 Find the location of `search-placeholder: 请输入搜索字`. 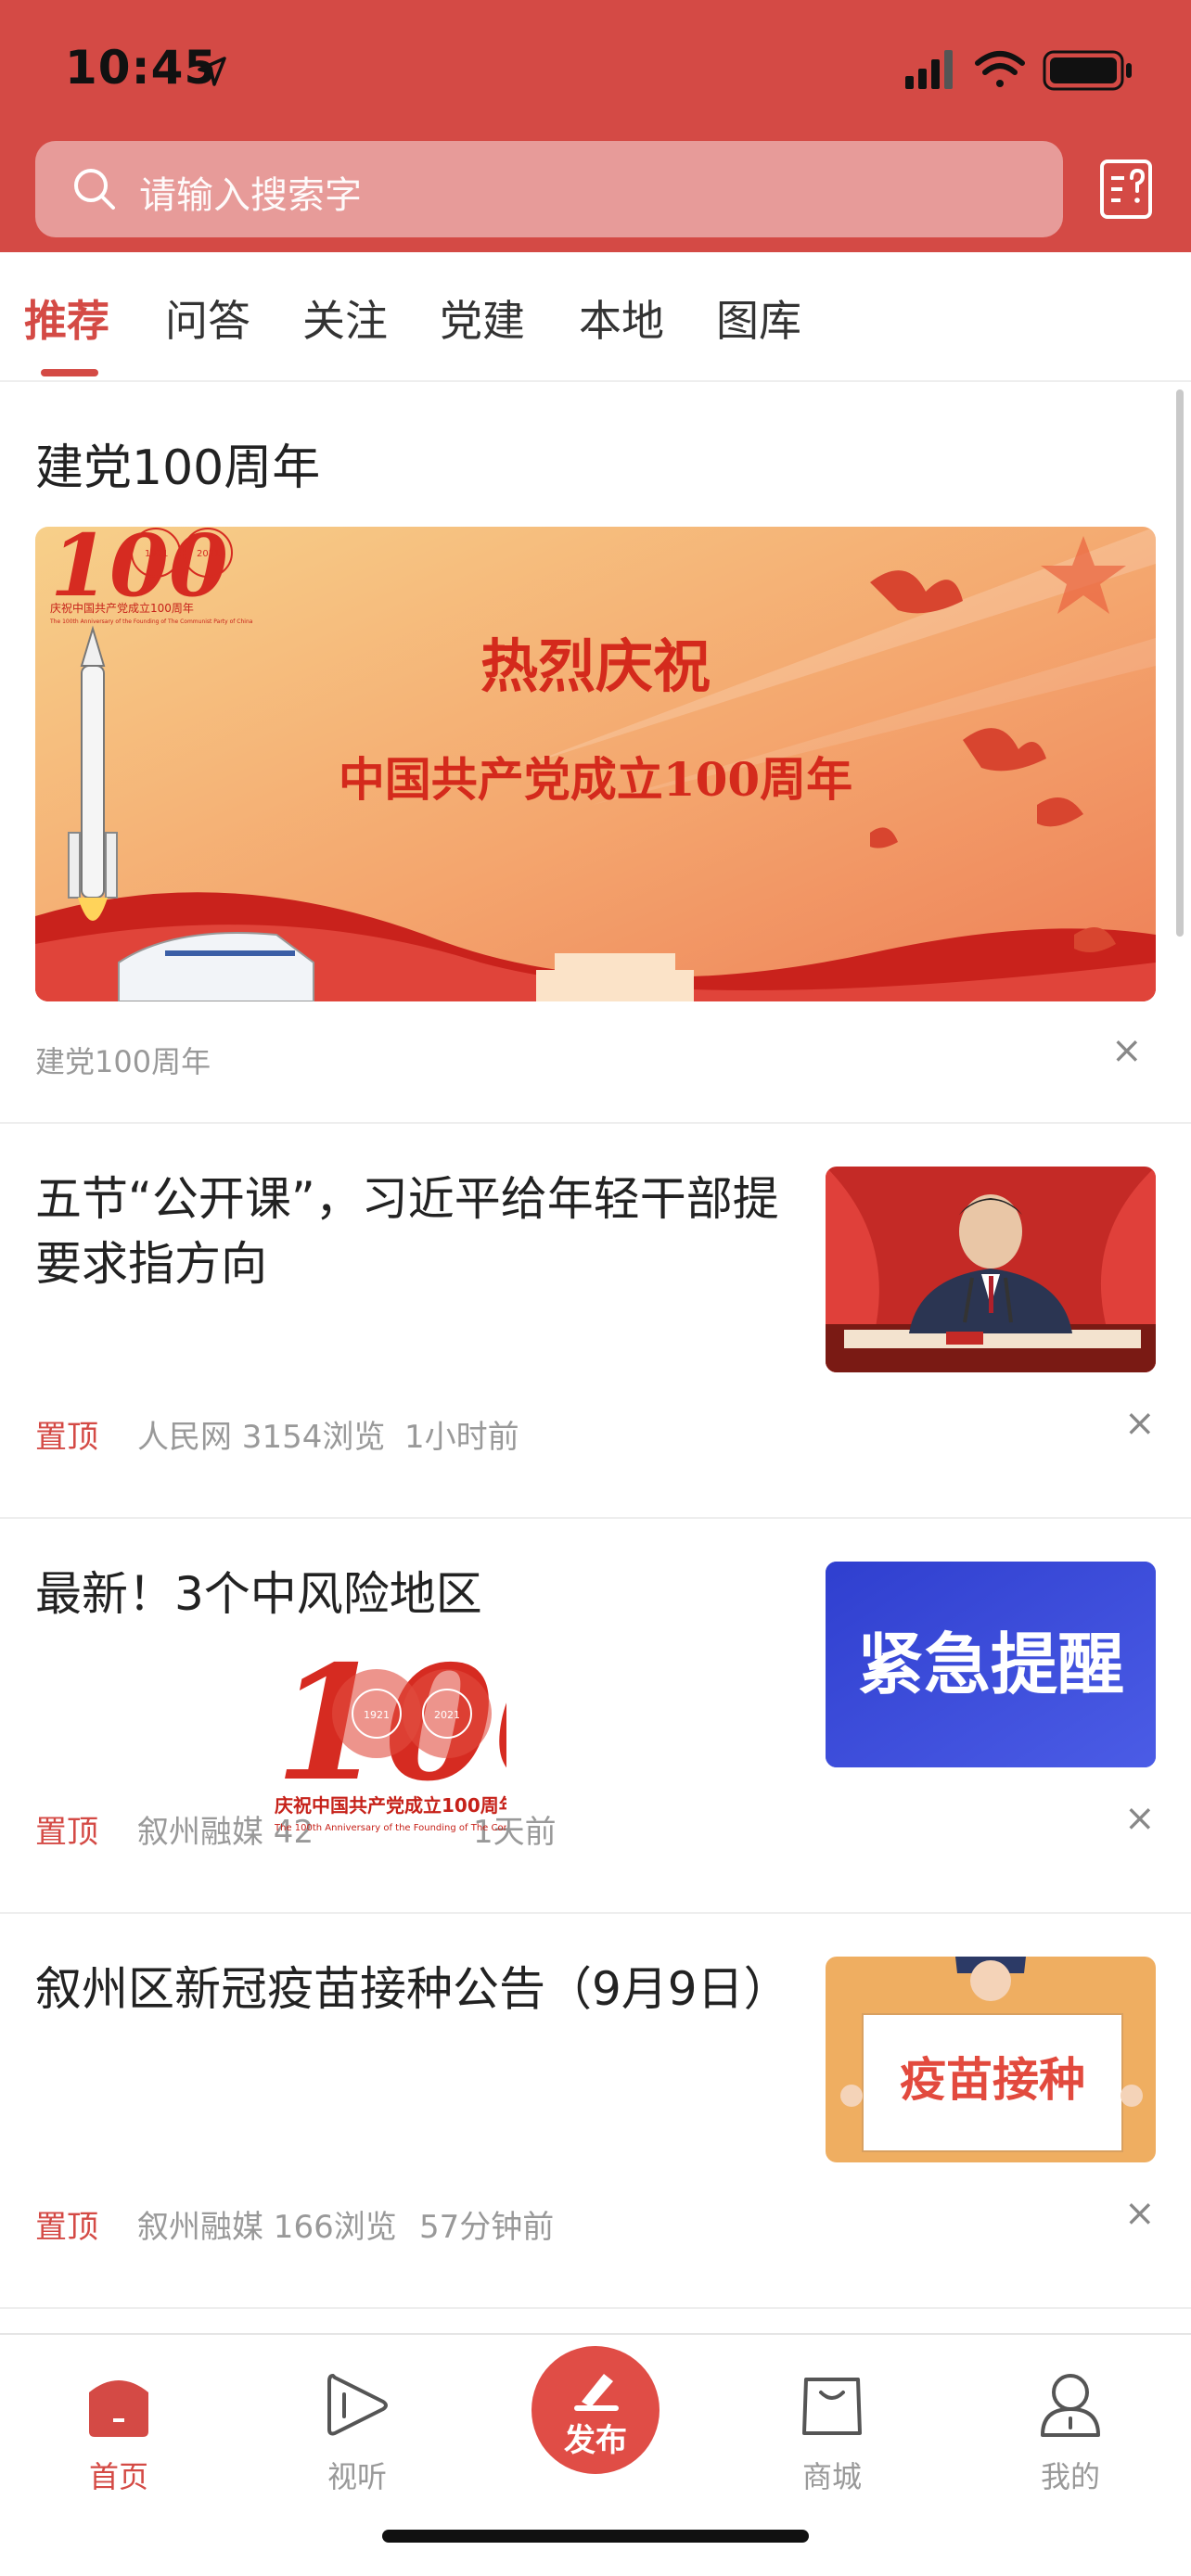

search-placeholder: 请输入搜索字 is located at coordinates (250, 196).